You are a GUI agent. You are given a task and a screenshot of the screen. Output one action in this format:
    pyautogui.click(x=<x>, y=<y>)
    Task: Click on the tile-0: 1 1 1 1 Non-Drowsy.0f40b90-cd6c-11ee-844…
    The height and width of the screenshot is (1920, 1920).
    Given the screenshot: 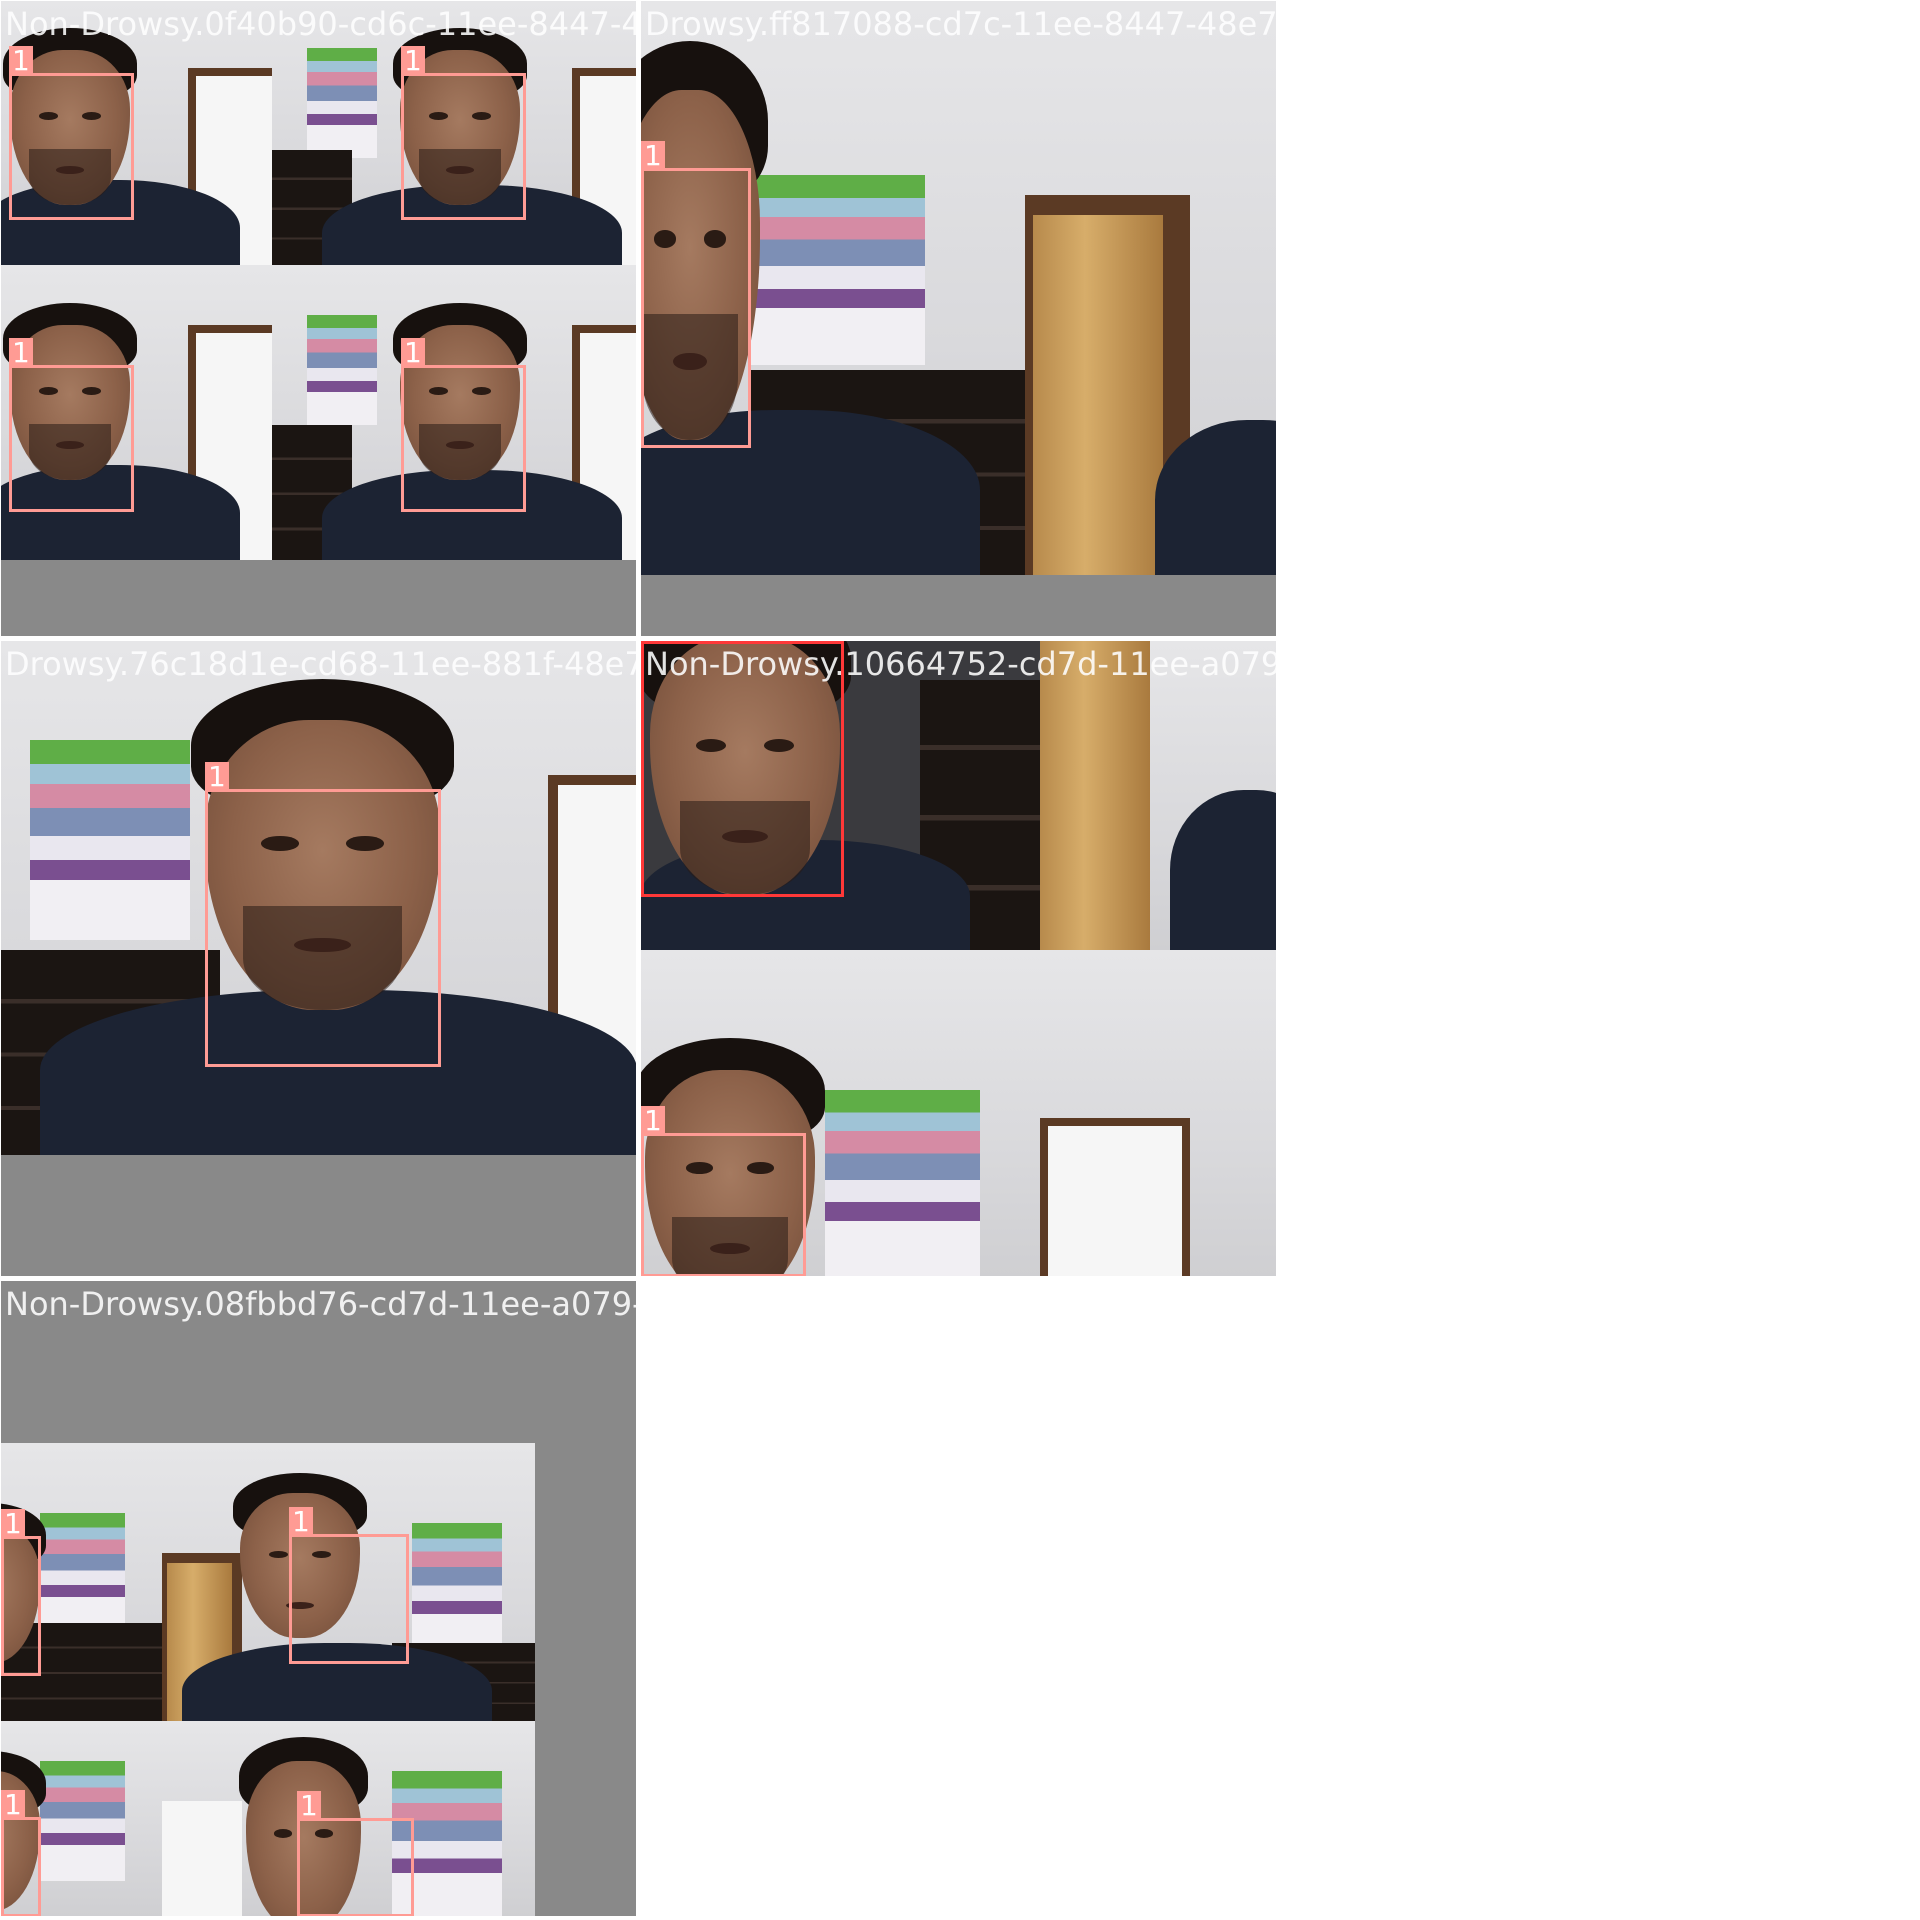 What is the action you would take?
    pyautogui.click(x=318, y=318)
    